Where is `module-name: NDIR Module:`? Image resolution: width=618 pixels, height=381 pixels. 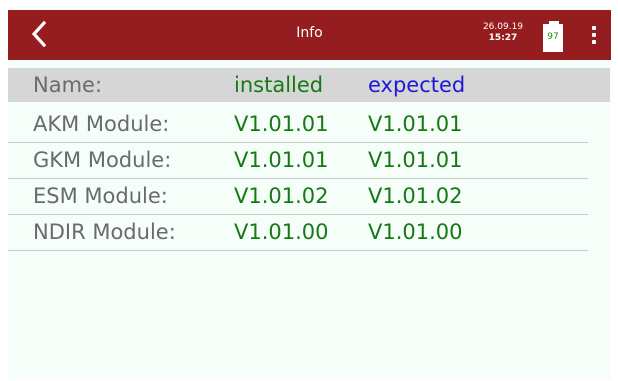 module-name: NDIR Module: is located at coordinates (104, 232).